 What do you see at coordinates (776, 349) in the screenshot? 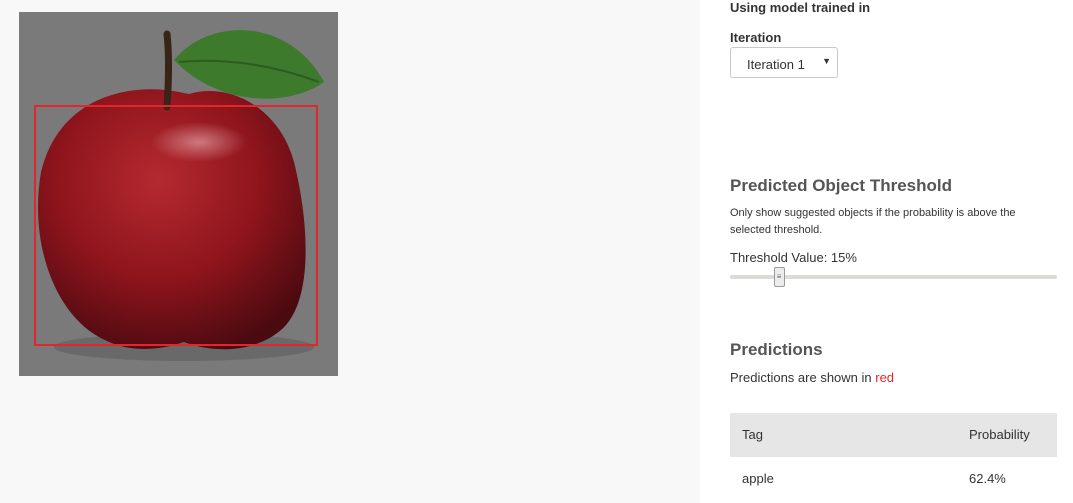
I see `predictions-heading: Predictions` at bounding box center [776, 349].